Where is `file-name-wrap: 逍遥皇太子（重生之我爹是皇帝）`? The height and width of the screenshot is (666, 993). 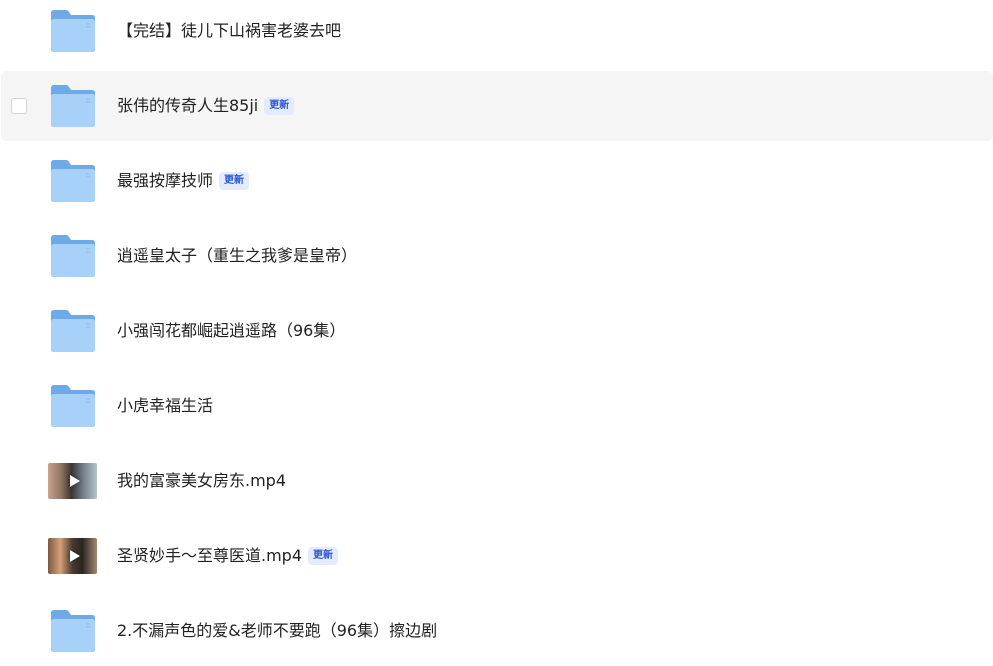 file-name-wrap: 逍遥皇太子（重生之我爹是皇帝） is located at coordinates (237, 256).